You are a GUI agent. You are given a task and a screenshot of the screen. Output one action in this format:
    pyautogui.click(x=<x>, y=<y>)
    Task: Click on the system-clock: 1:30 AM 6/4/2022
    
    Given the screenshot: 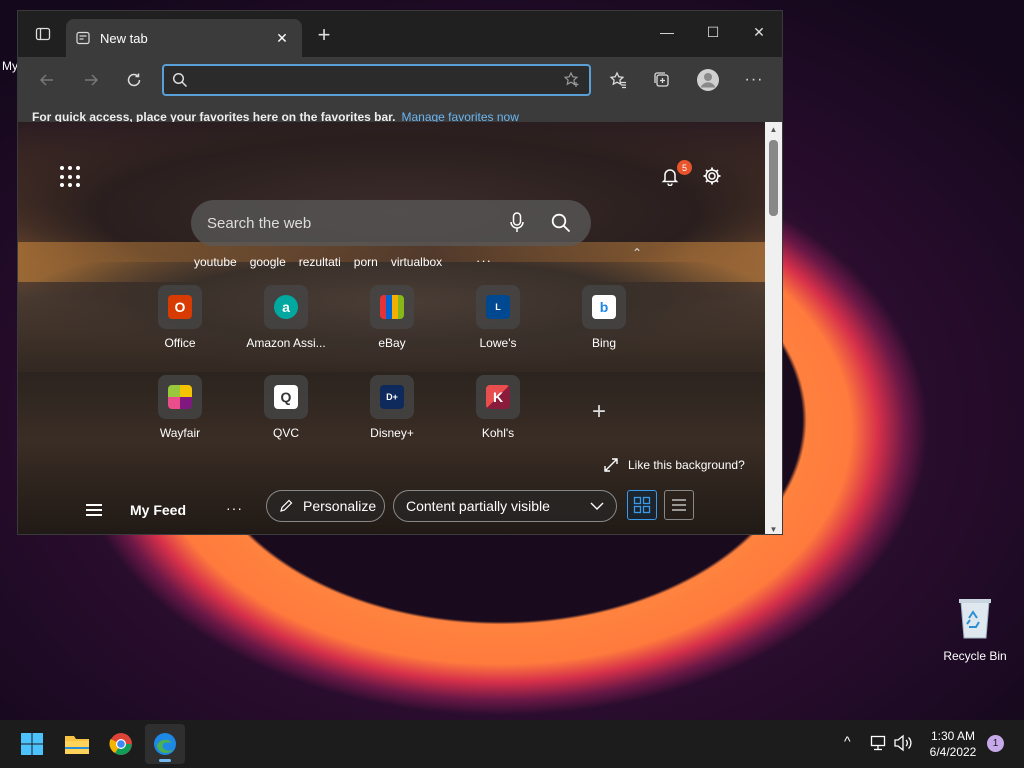 What is the action you would take?
    pyautogui.click(x=953, y=744)
    